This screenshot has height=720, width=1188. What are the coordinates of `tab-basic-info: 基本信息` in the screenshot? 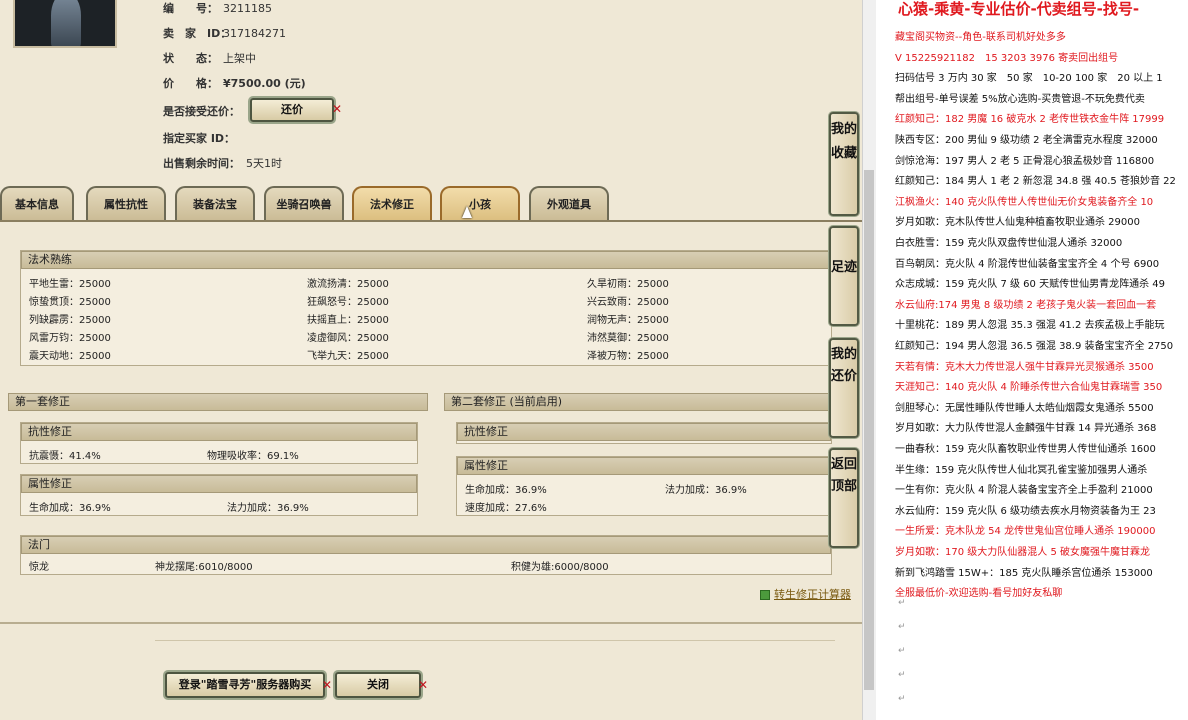 It's located at (37, 203).